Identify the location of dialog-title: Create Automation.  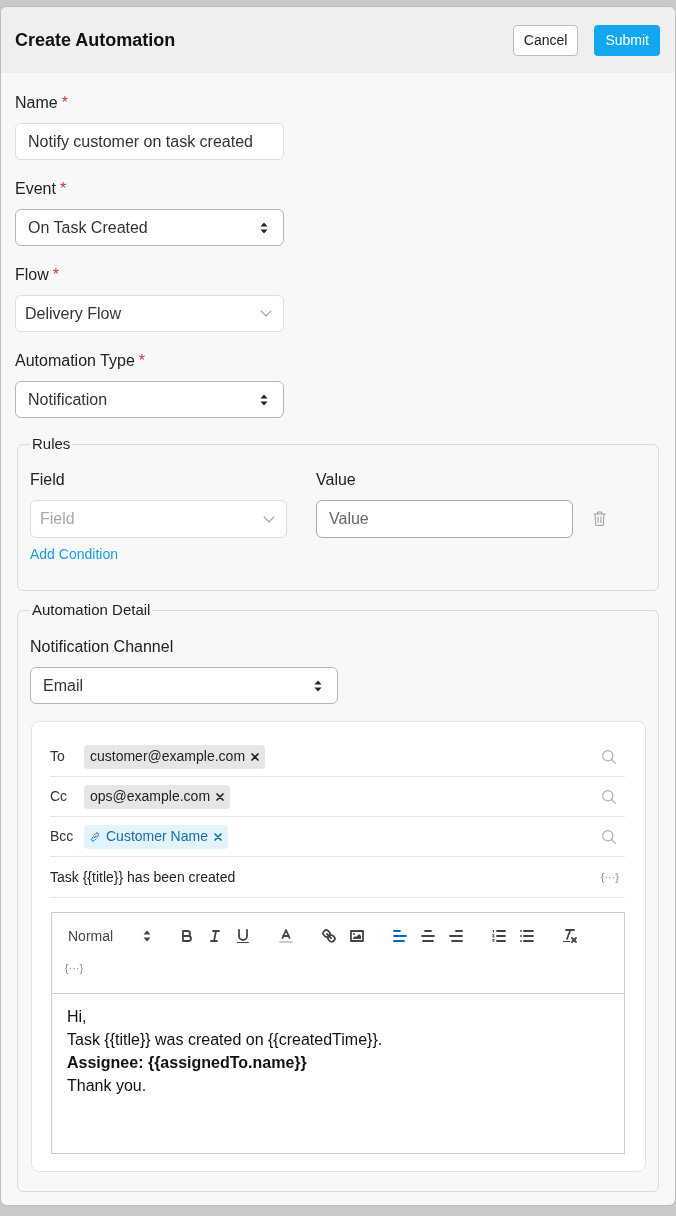
(95, 40).